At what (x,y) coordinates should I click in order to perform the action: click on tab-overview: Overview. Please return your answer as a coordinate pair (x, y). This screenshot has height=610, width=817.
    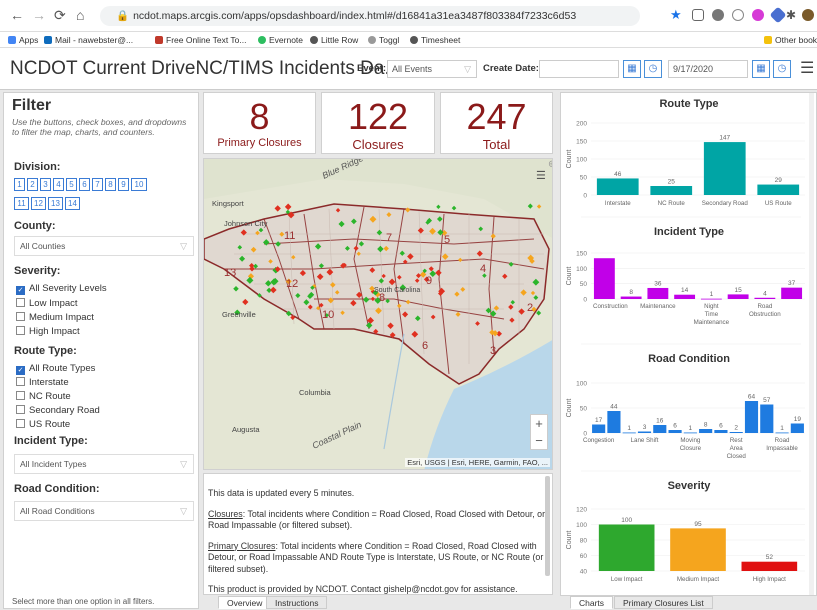
    Looking at the image, I should click on (245, 602).